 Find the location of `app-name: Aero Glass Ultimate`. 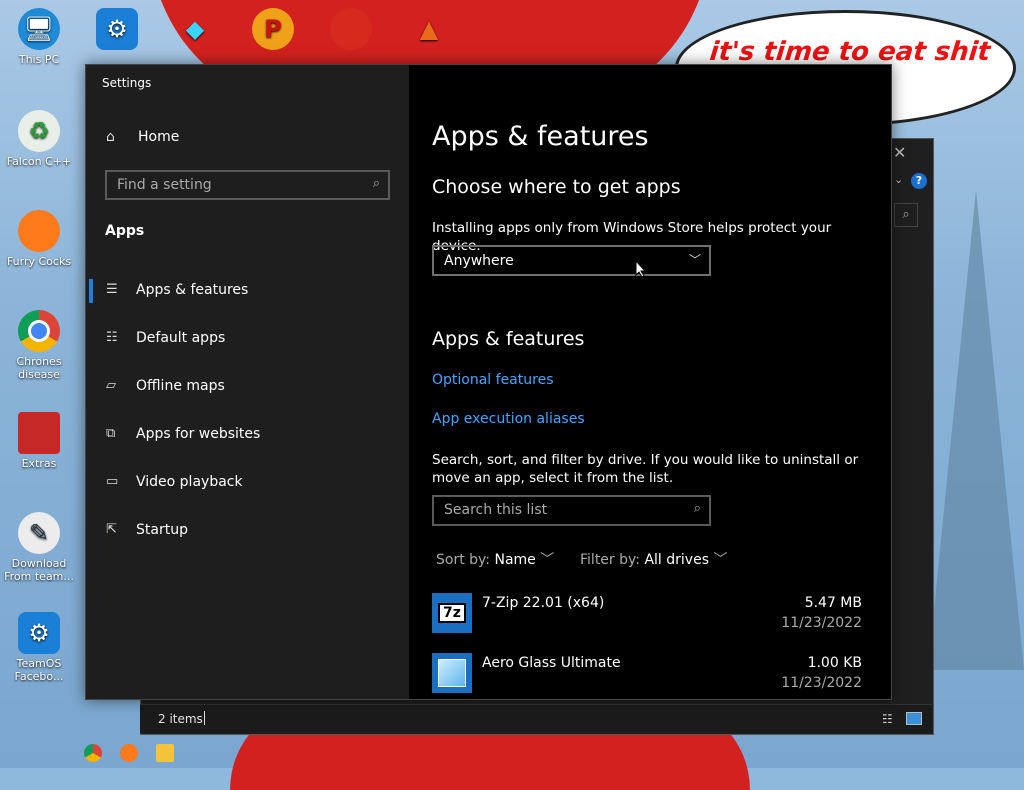

app-name: Aero Glass Ultimate is located at coordinates (551, 663).